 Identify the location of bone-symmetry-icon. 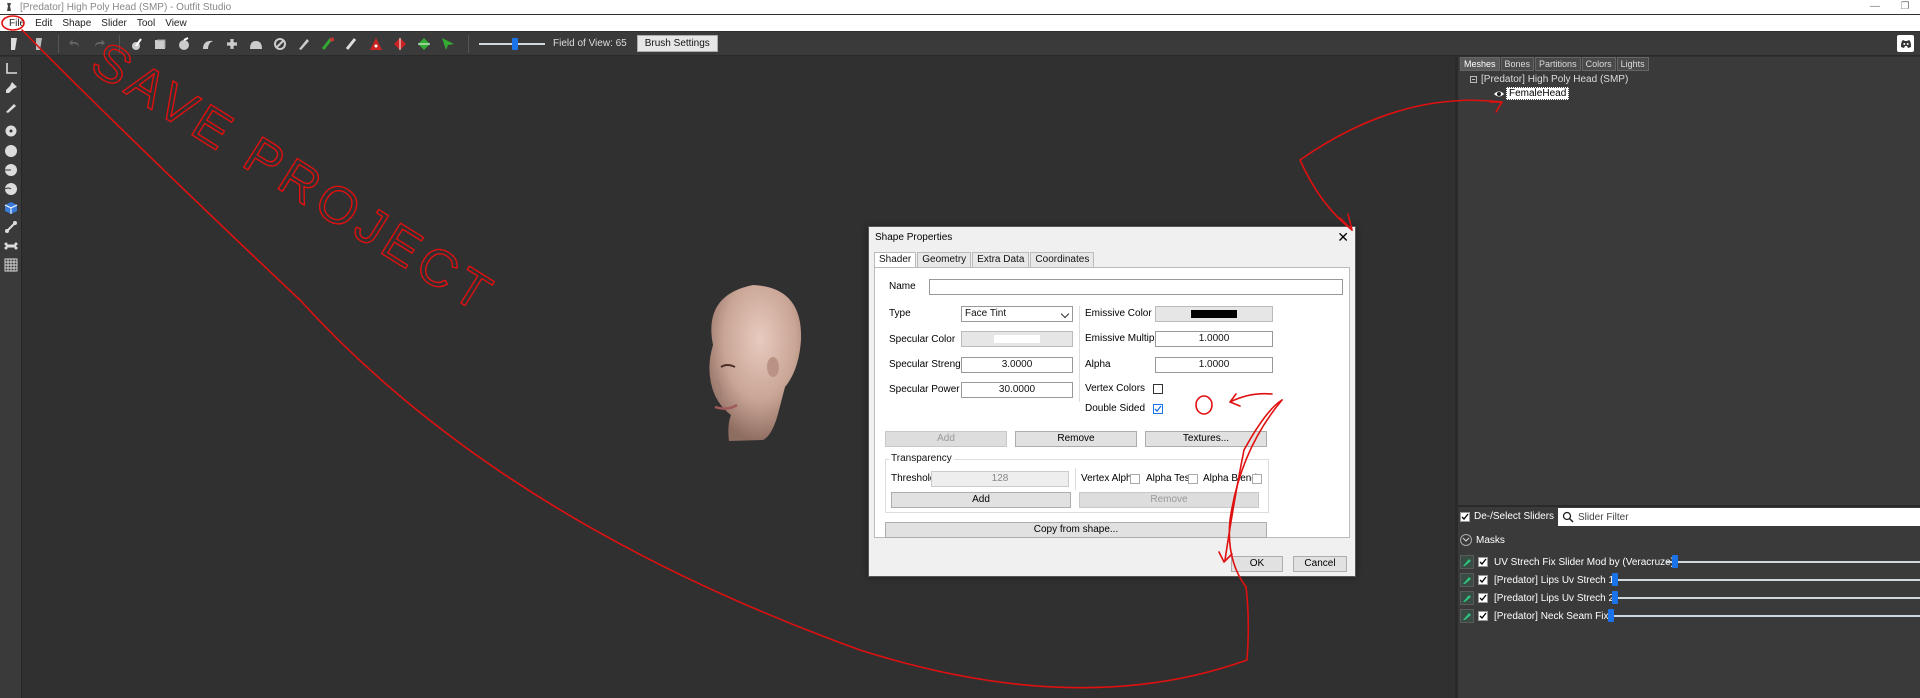
(11, 246).